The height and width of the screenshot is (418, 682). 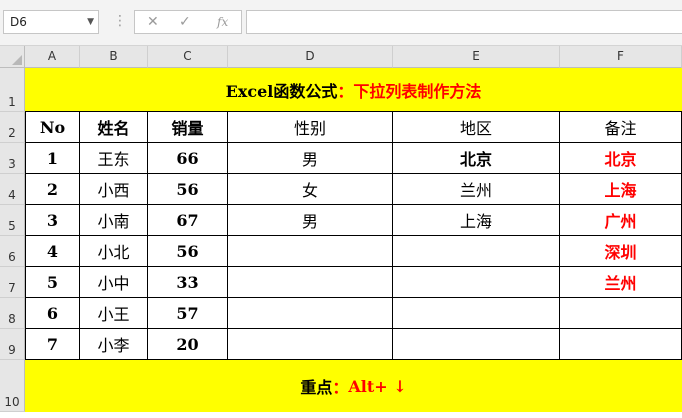 I want to click on row-header-9: 9, so click(x=12, y=344).